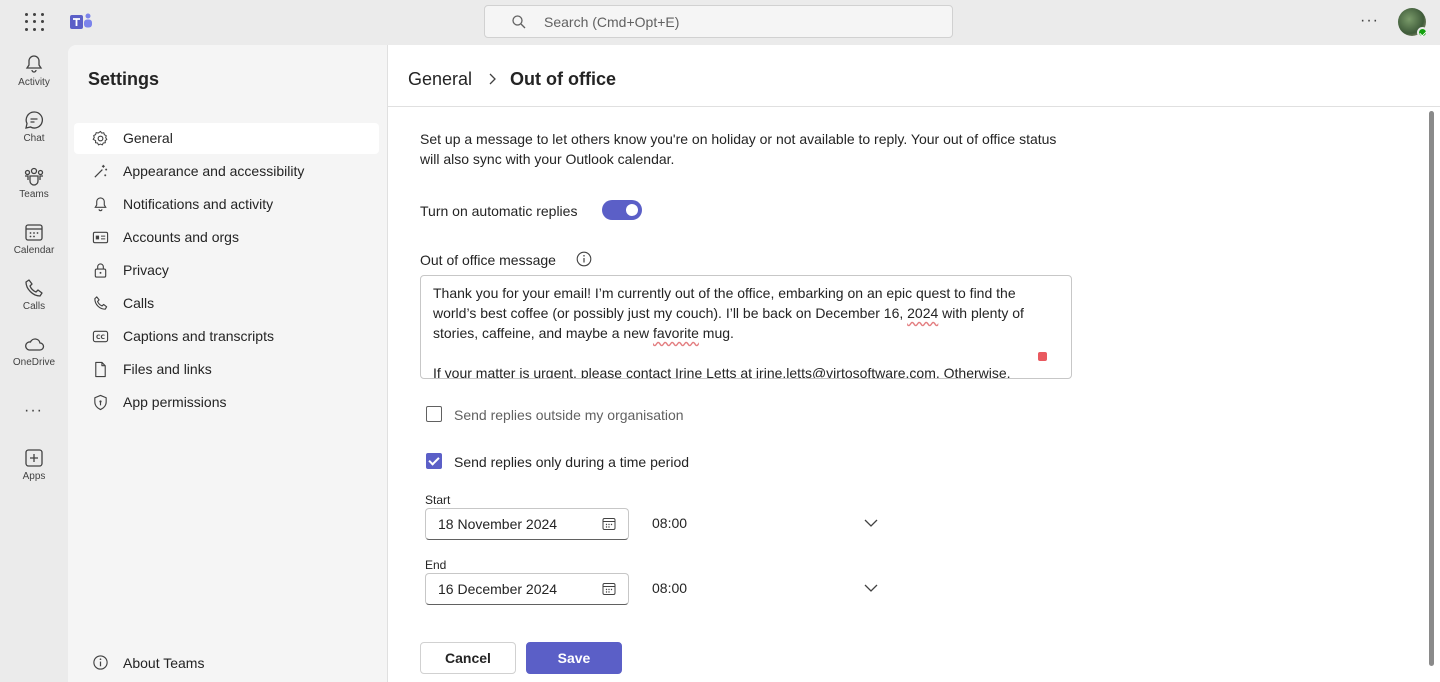 This screenshot has height=682, width=1440. Describe the element at coordinates (101, 171) in the screenshot. I see `wand-icon` at that location.